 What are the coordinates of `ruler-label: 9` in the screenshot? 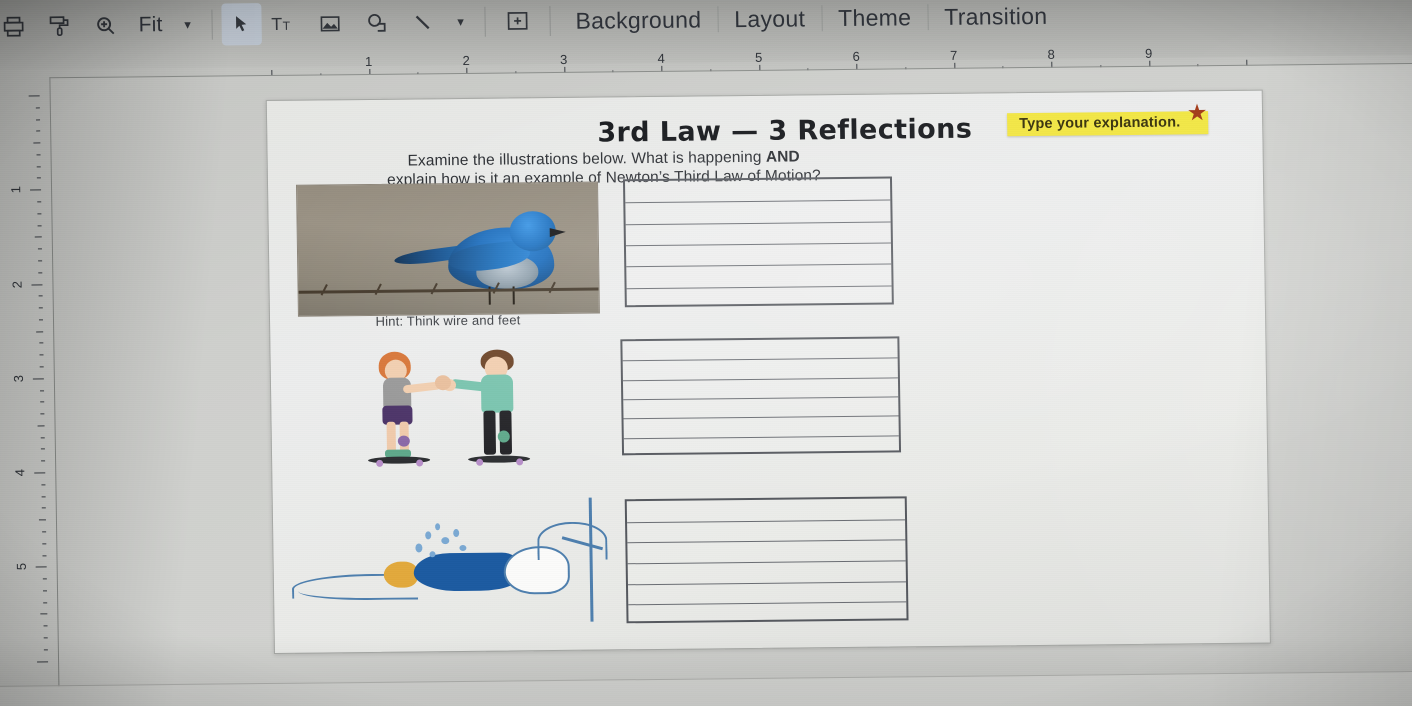 It's located at (1148, 53).